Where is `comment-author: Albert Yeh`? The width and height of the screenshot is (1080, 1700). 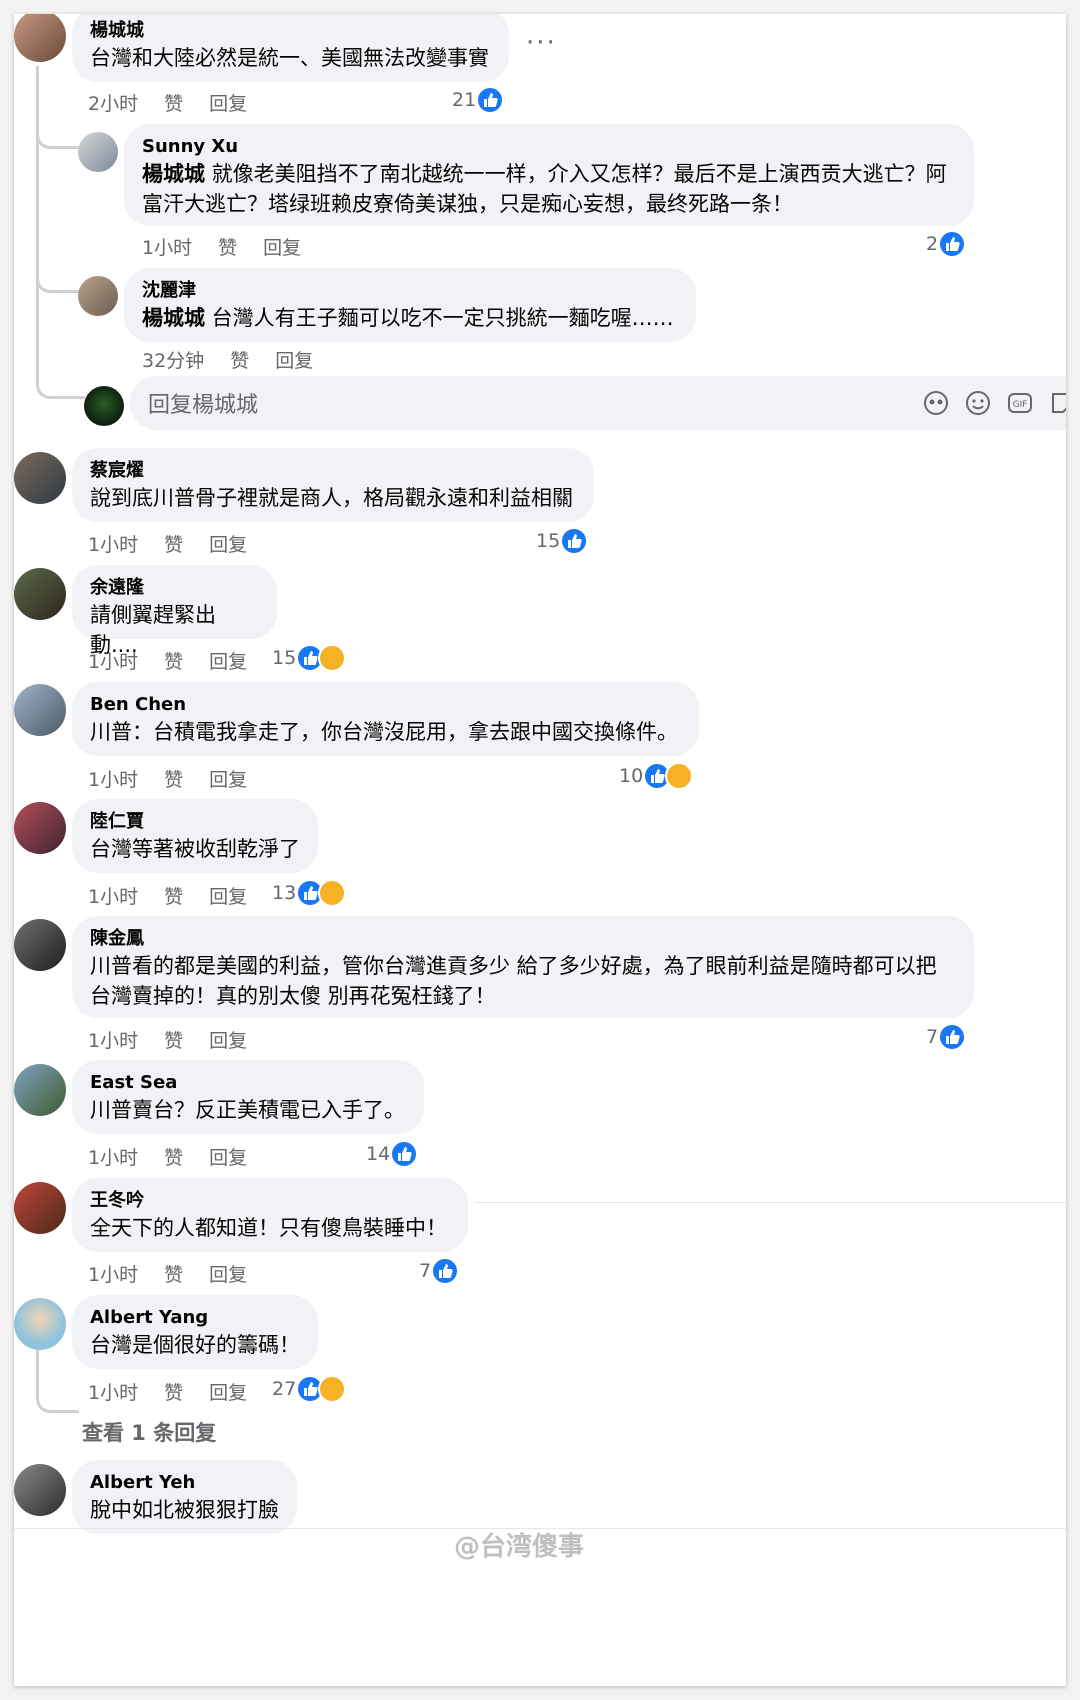
comment-author: Albert Yeh is located at coordinates (184, 1482).